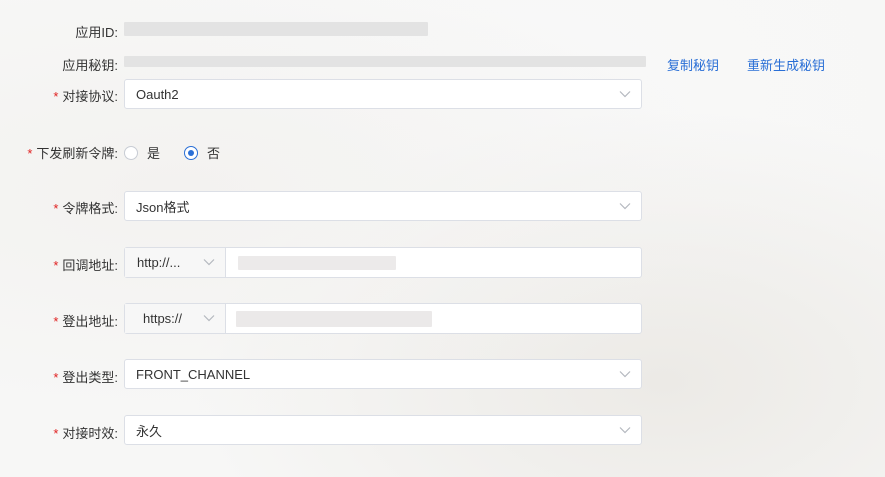 Image resolution: width=885 pixels, height=477 pixels. Describe the element at coordinates (142, 152) in the screenshot. I see `radio-yes: 是` at that location.